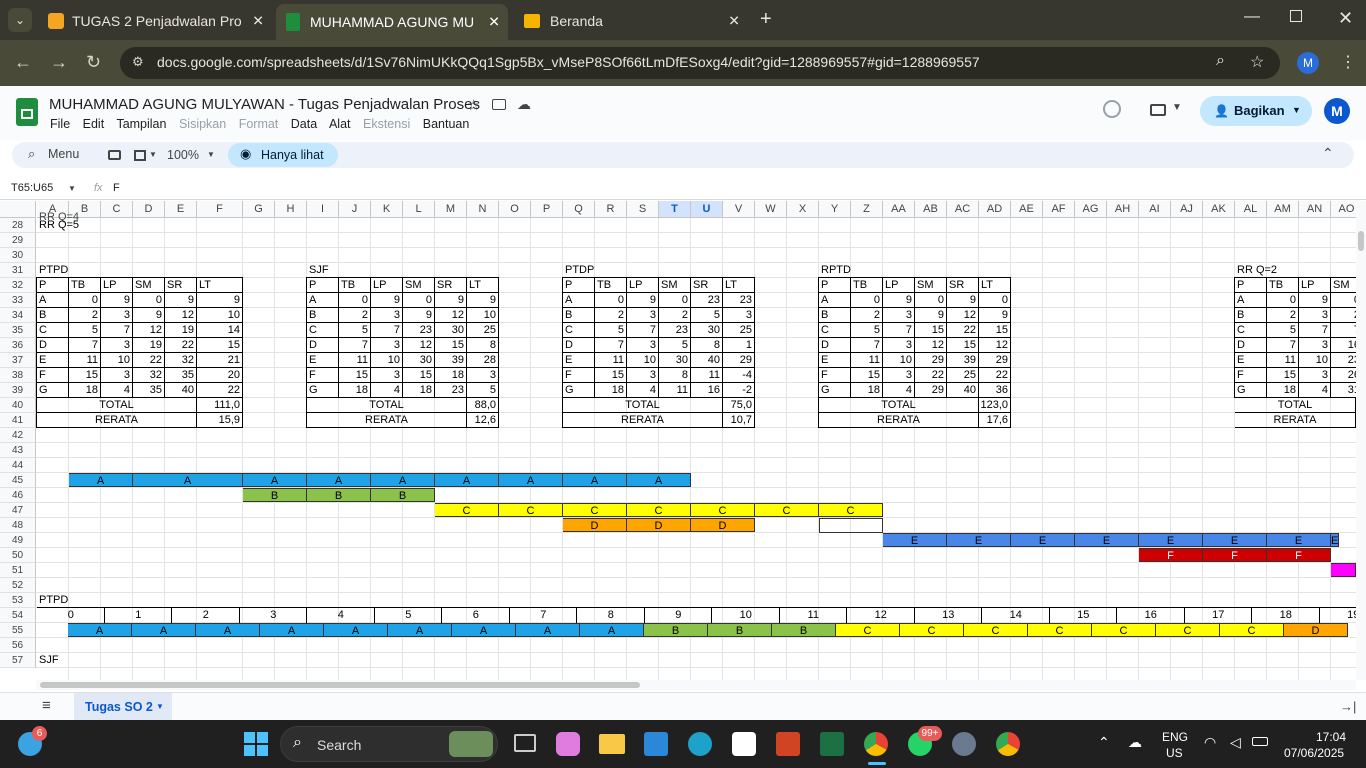  What do you see at coordinates (18, 360) in the screenshot?
I see `row-header-37: 37` at bounding box center [18, 360].